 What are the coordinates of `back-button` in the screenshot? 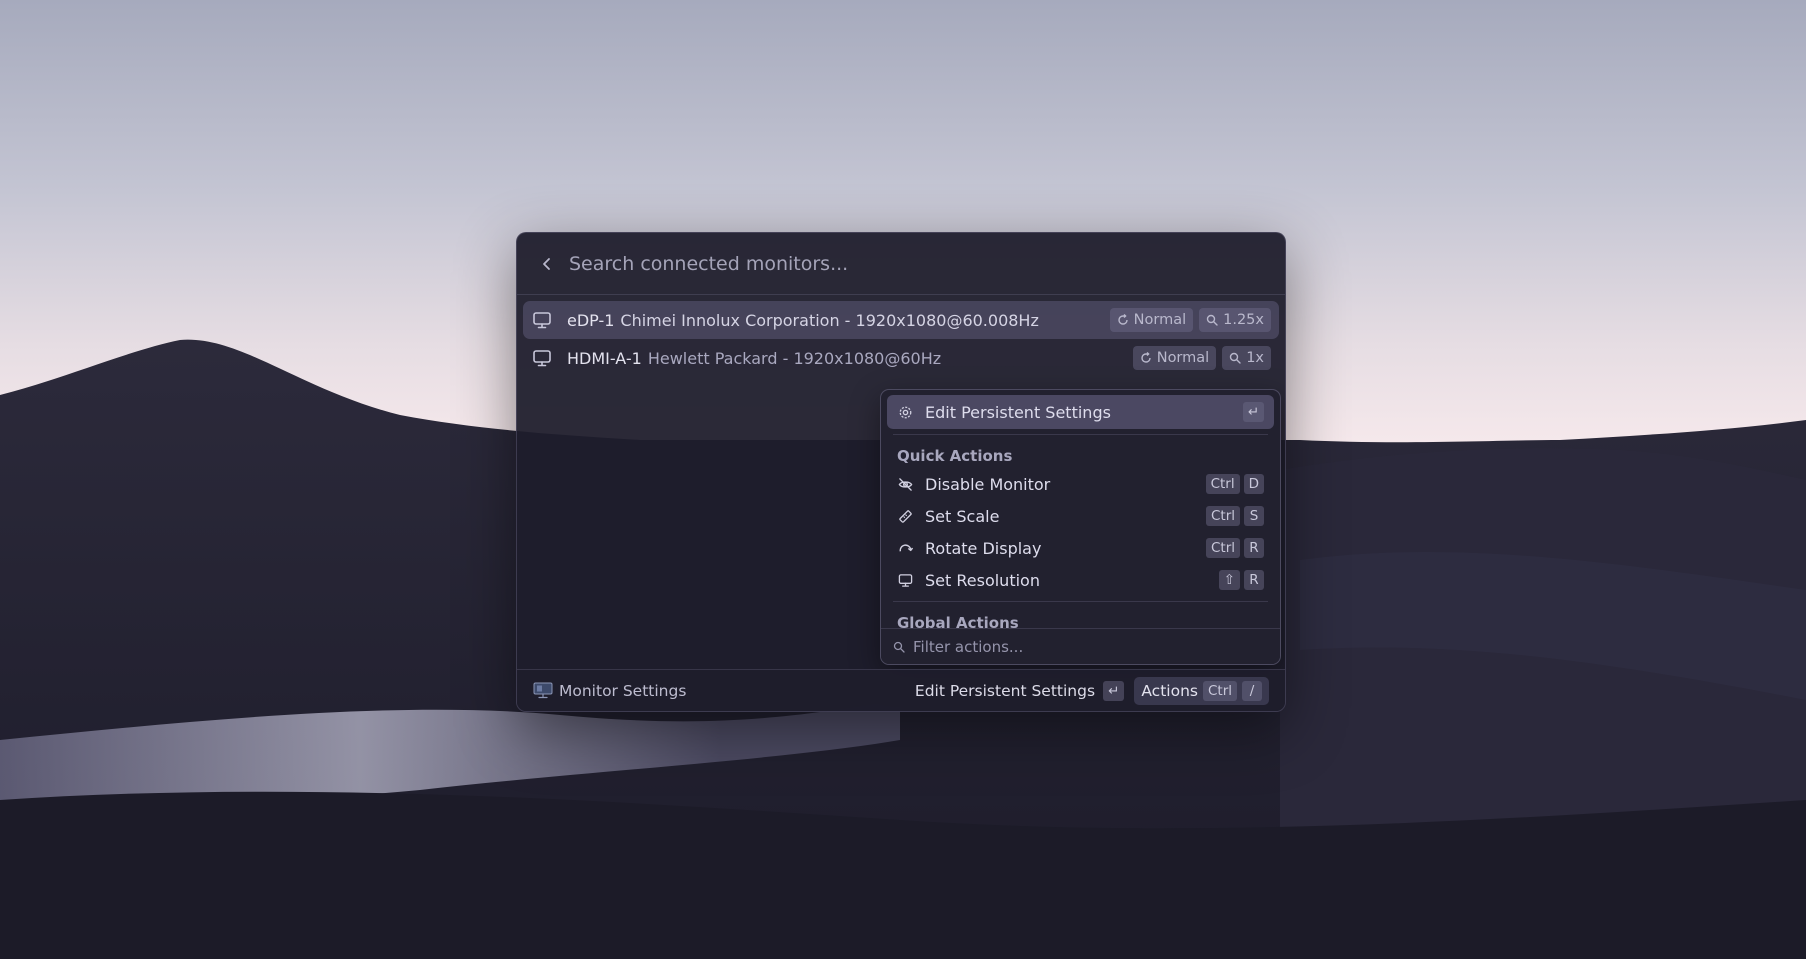 It's located at (547, 264).